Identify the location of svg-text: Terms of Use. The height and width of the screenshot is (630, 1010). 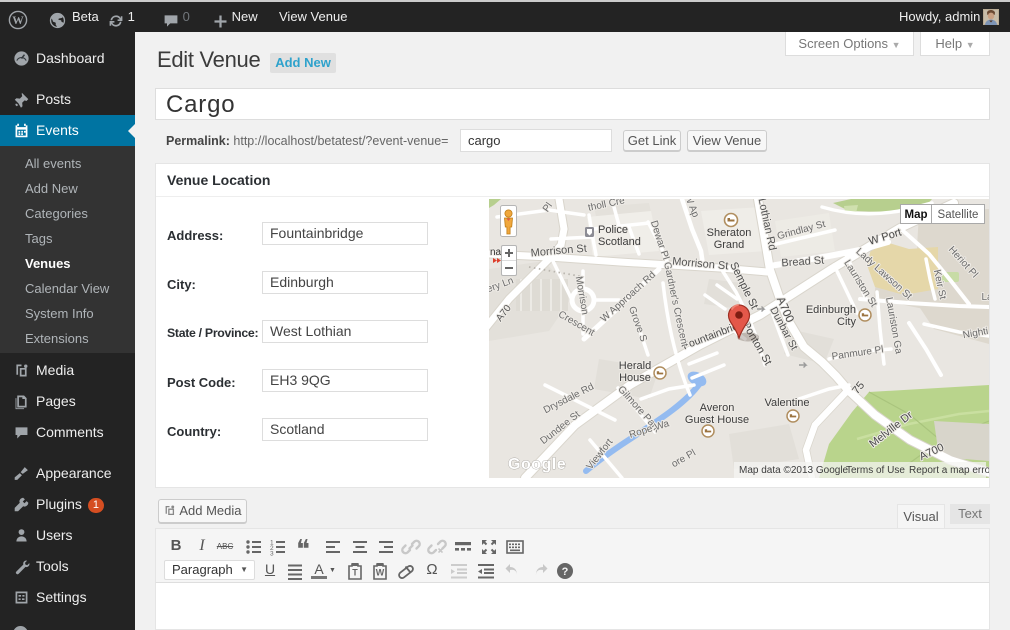
(875, 470).